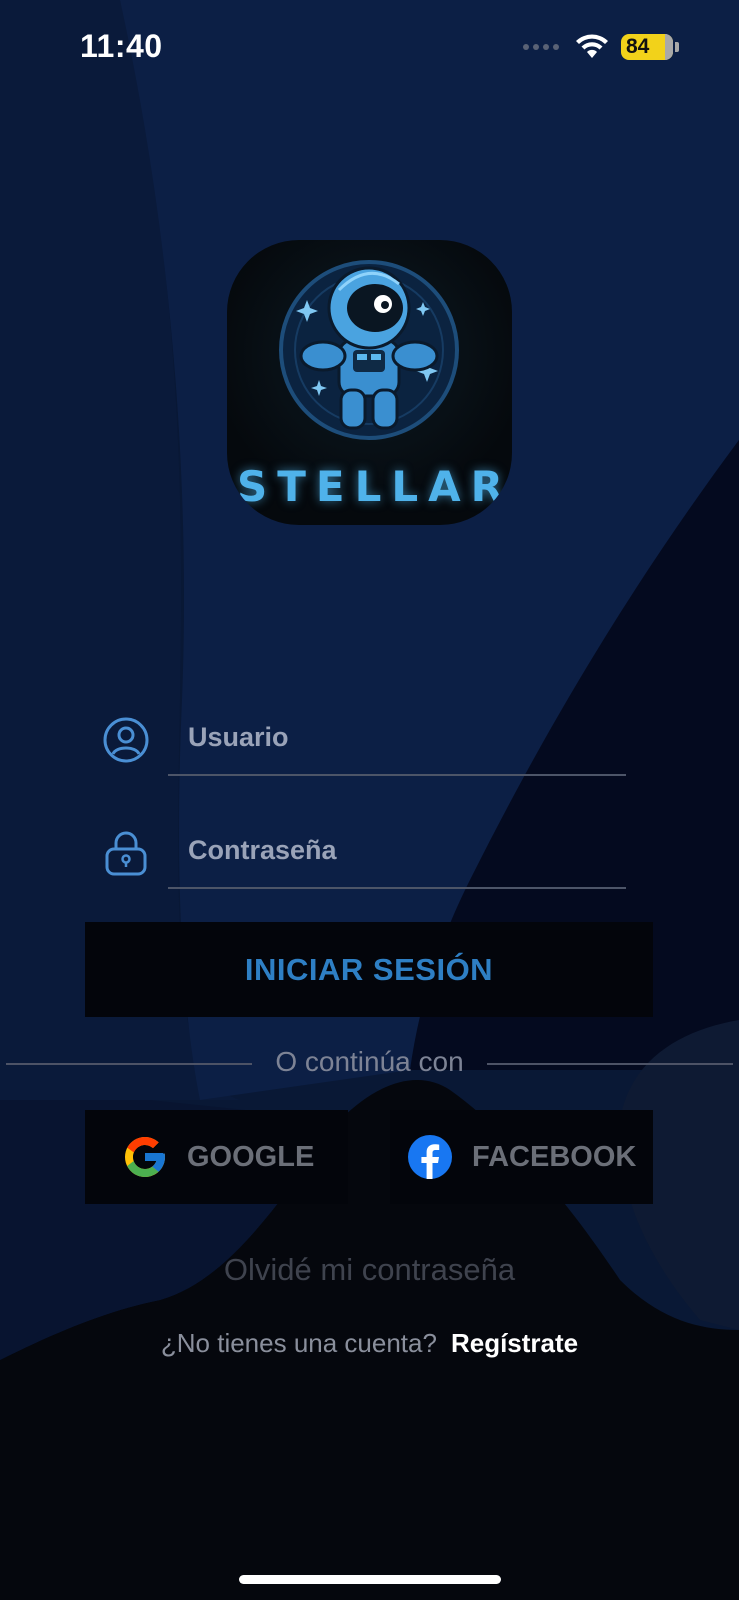 This screenshot has width=739, height=1600. What do you see at coordinates (145, 1157) in the screenshot?
I see `google-icon` at bounding box center [145, 1157].